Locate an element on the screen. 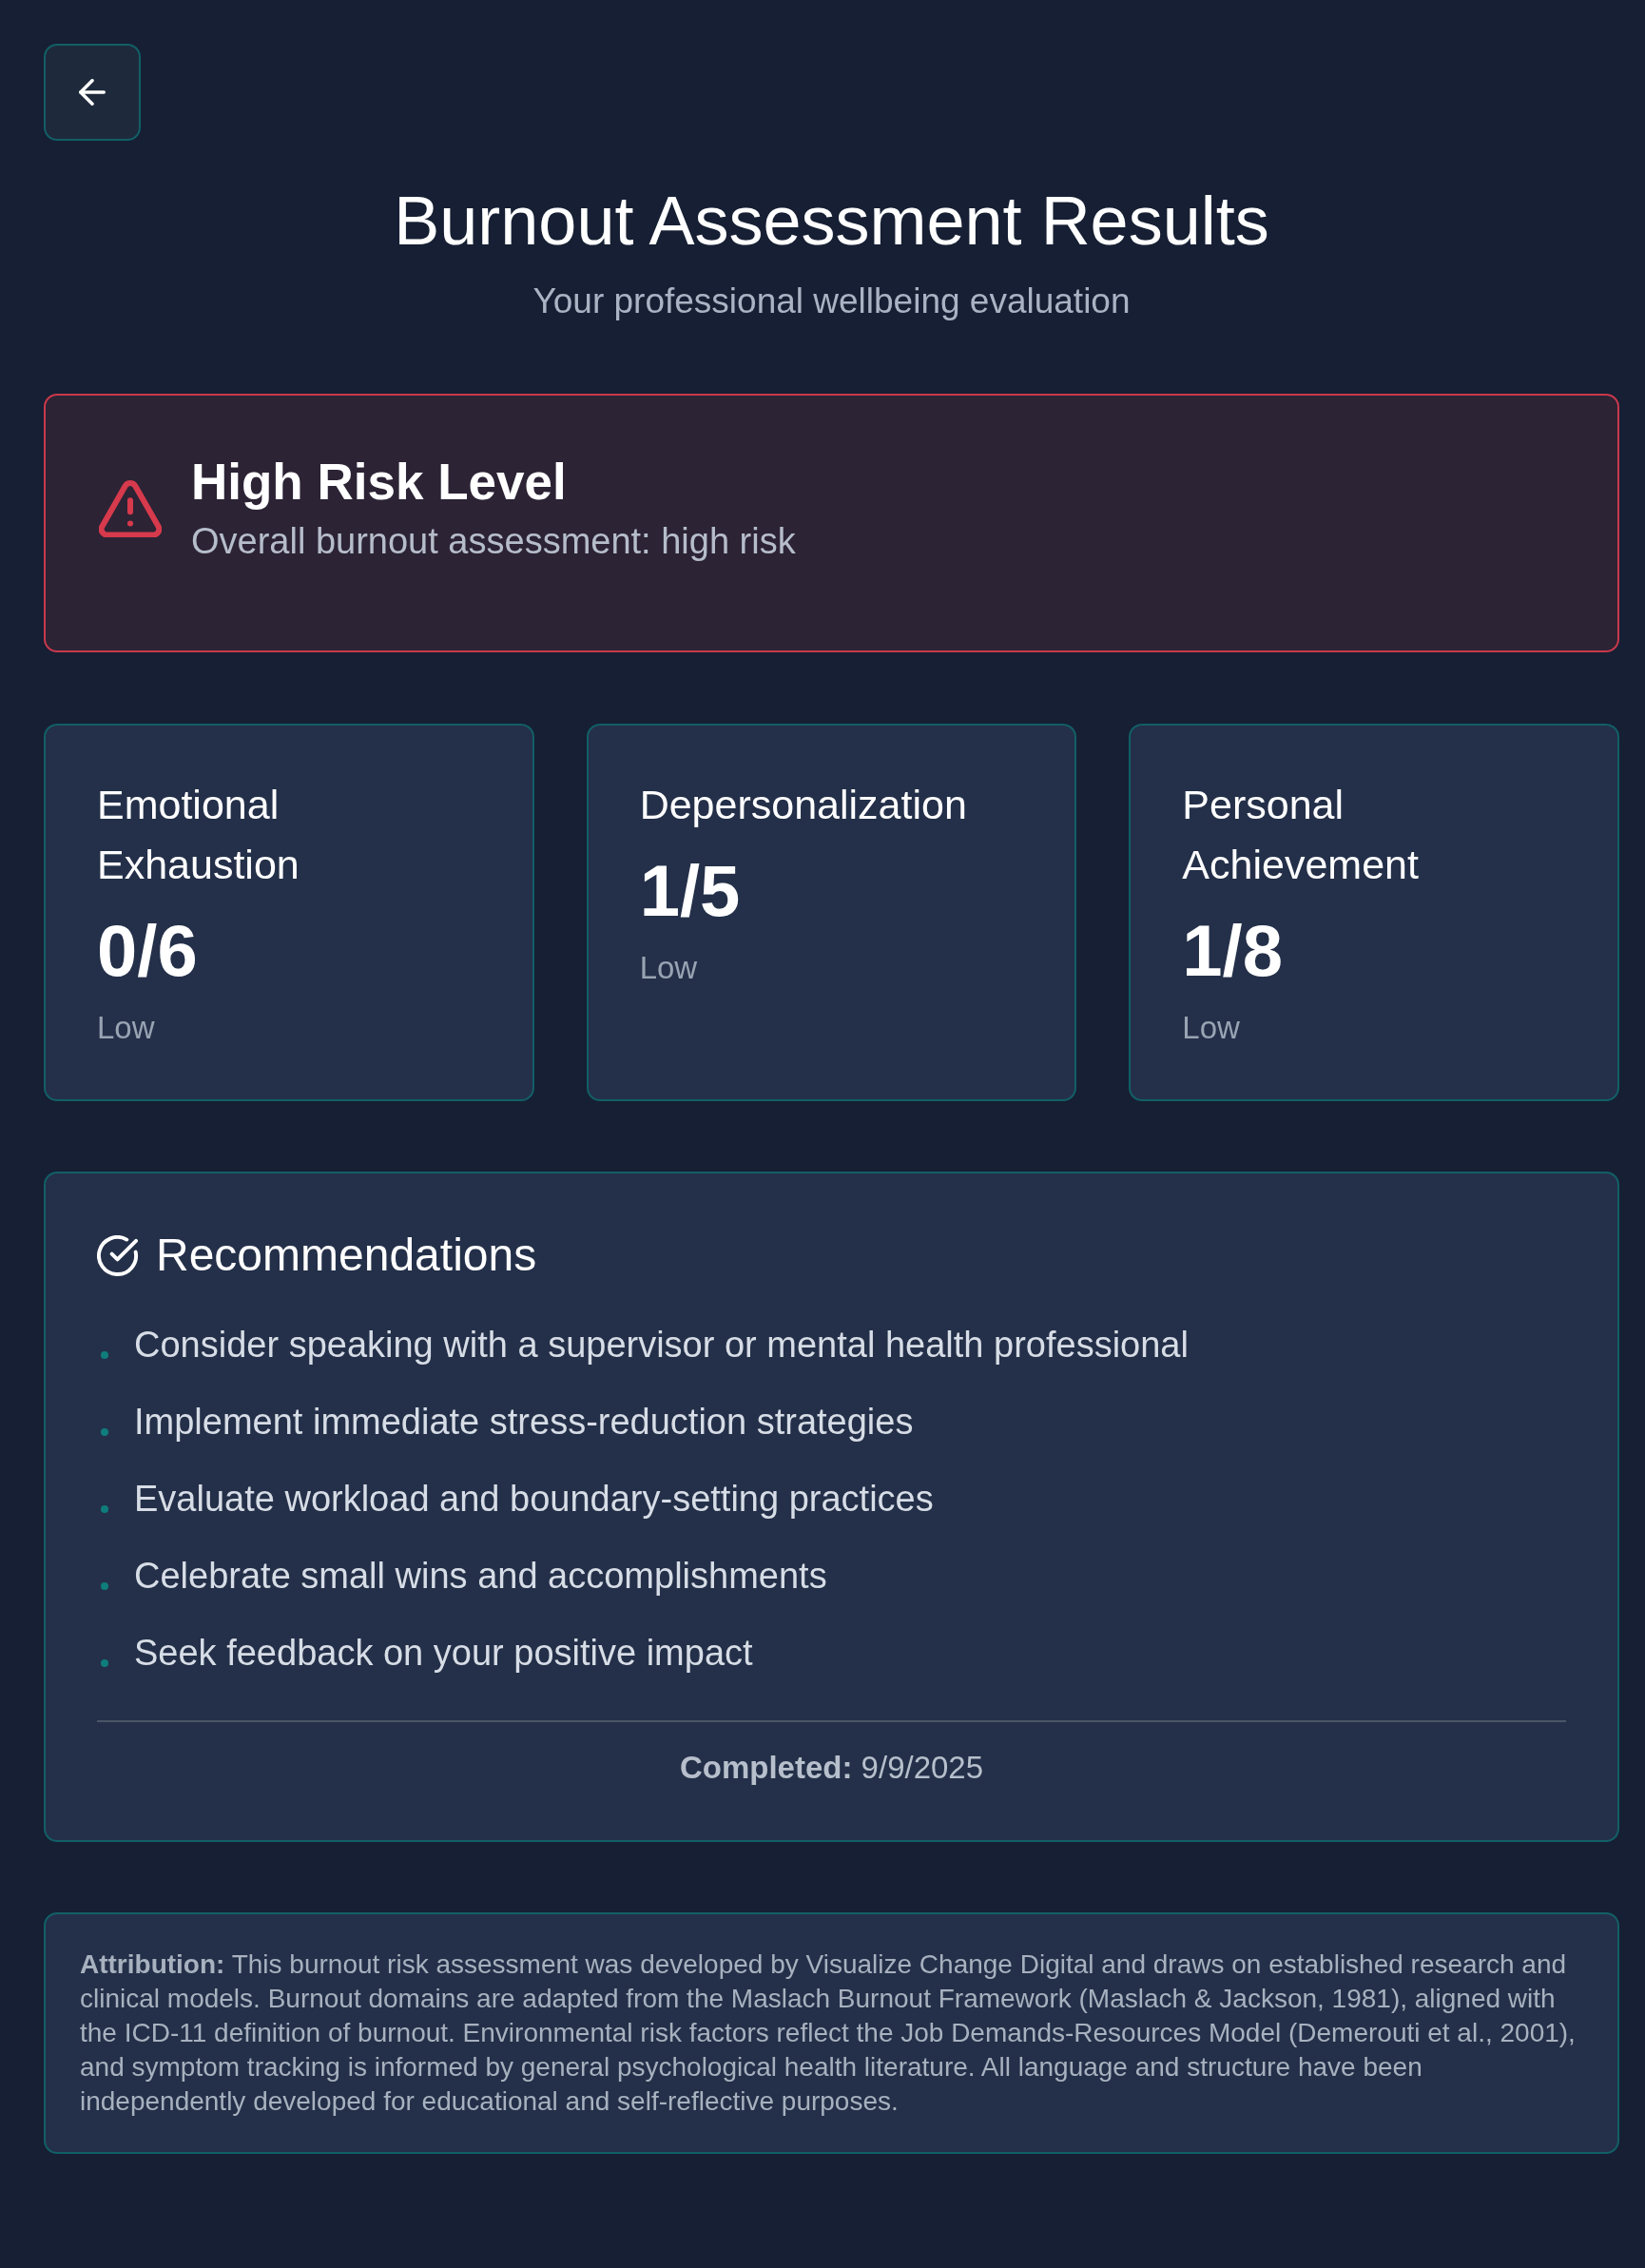 This screenshot has width=1645, height=2268. warning-icon is located at coordinates (131, 509).